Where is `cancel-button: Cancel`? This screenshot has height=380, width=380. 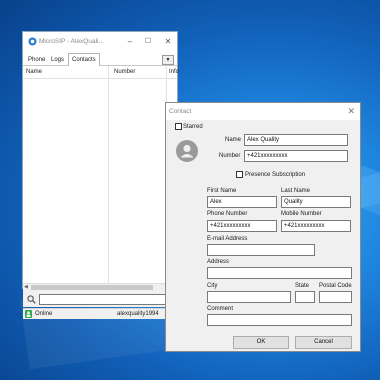 cancel-button: Cancel is located at coordinates (323, 342).